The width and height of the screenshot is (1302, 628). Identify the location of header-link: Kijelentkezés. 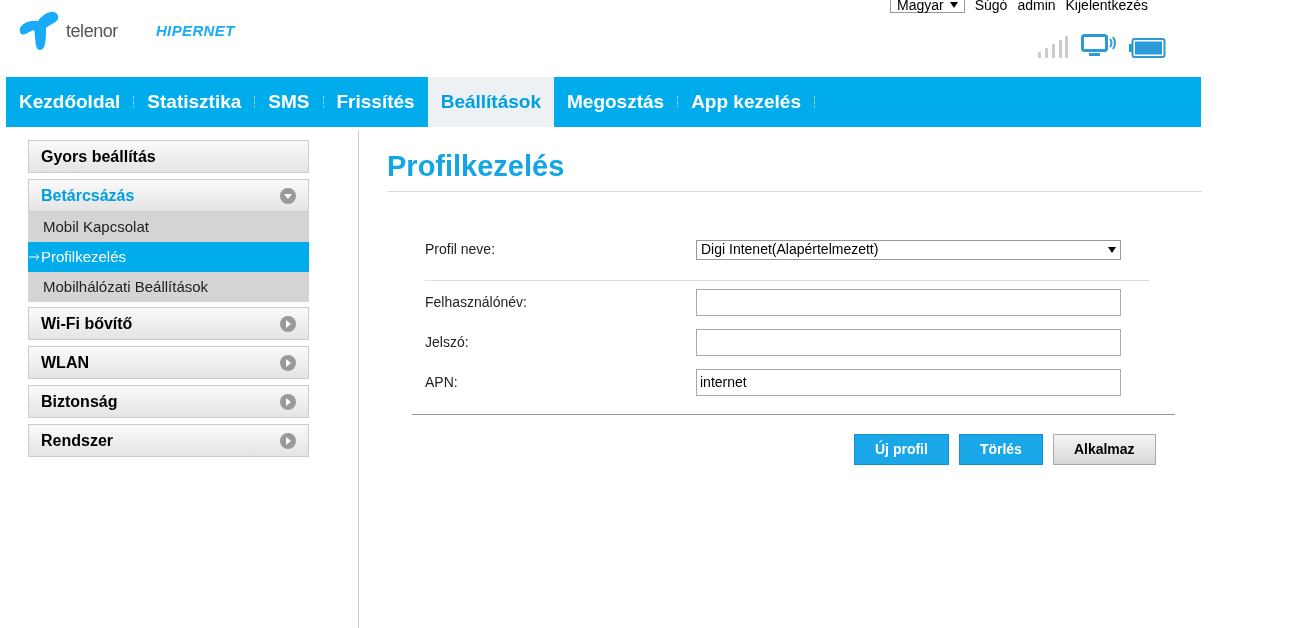
(1107, 6).